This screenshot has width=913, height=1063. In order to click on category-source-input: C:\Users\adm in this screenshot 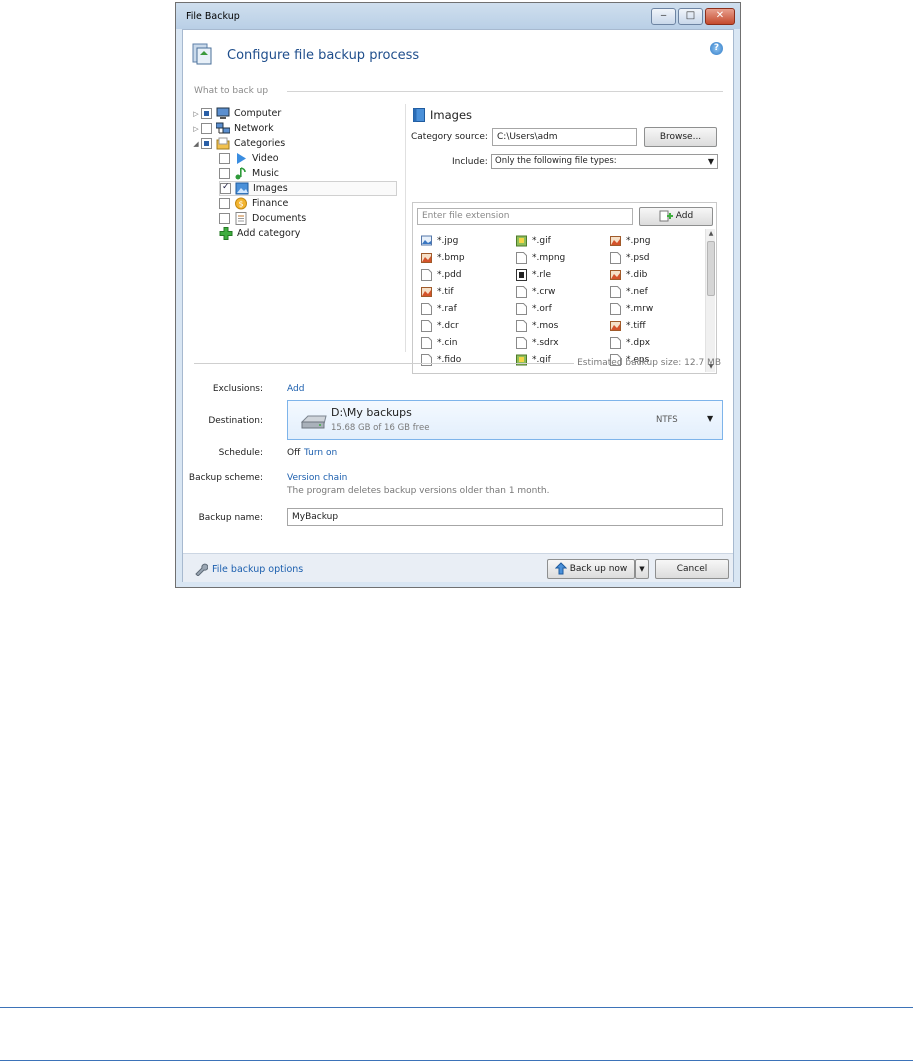, I will do `click(564, 137)`.